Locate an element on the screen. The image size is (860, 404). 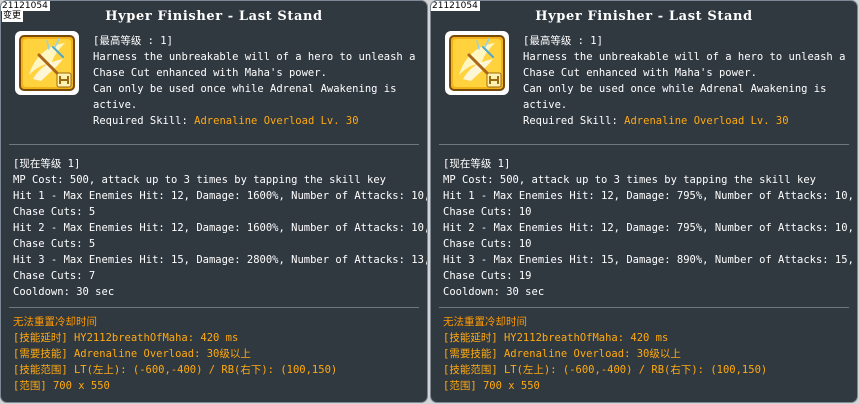
stat-line: Chase Cuts: 7 is located at coordinates (54, 276).